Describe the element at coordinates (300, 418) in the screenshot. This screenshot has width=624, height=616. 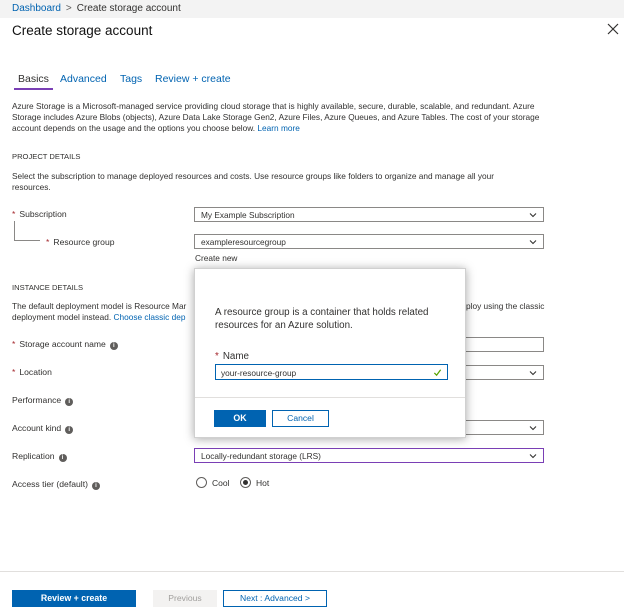
I see `cancel-button: Cancel` at that location.